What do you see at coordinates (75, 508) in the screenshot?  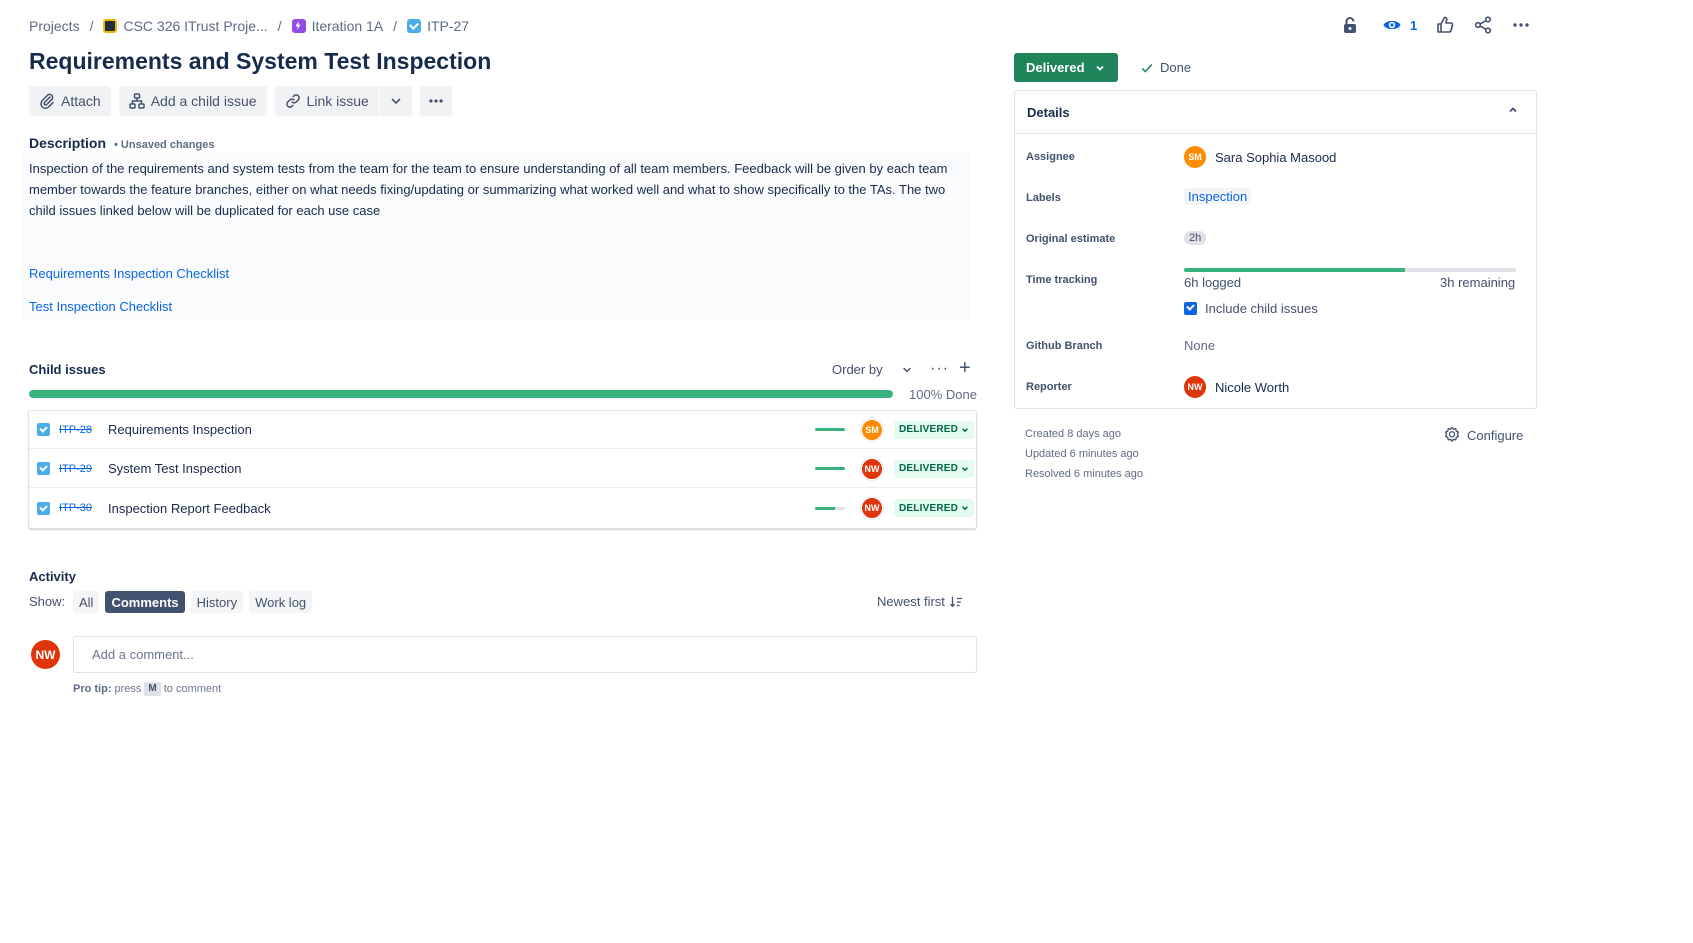 I see `child-issue-key: ITP-30` at bounding box center [75, 508].